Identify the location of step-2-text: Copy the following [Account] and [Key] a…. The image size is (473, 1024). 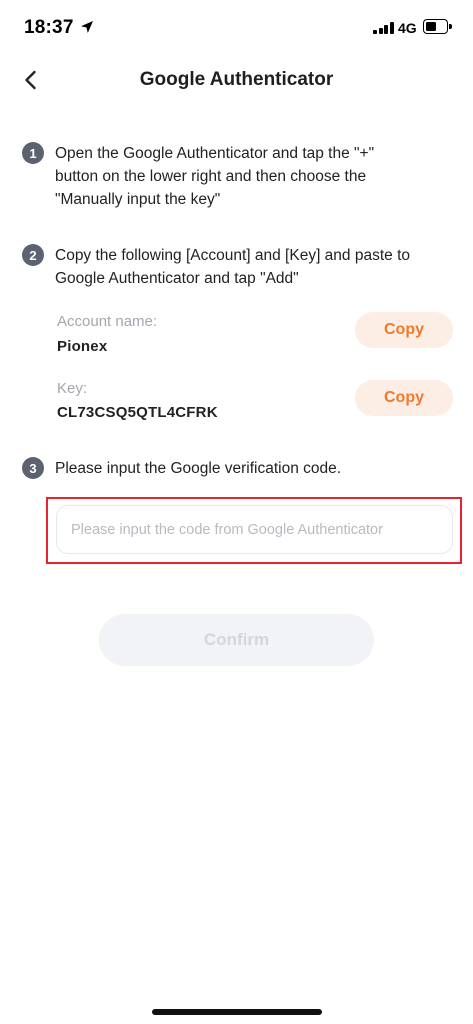
(250, 267).